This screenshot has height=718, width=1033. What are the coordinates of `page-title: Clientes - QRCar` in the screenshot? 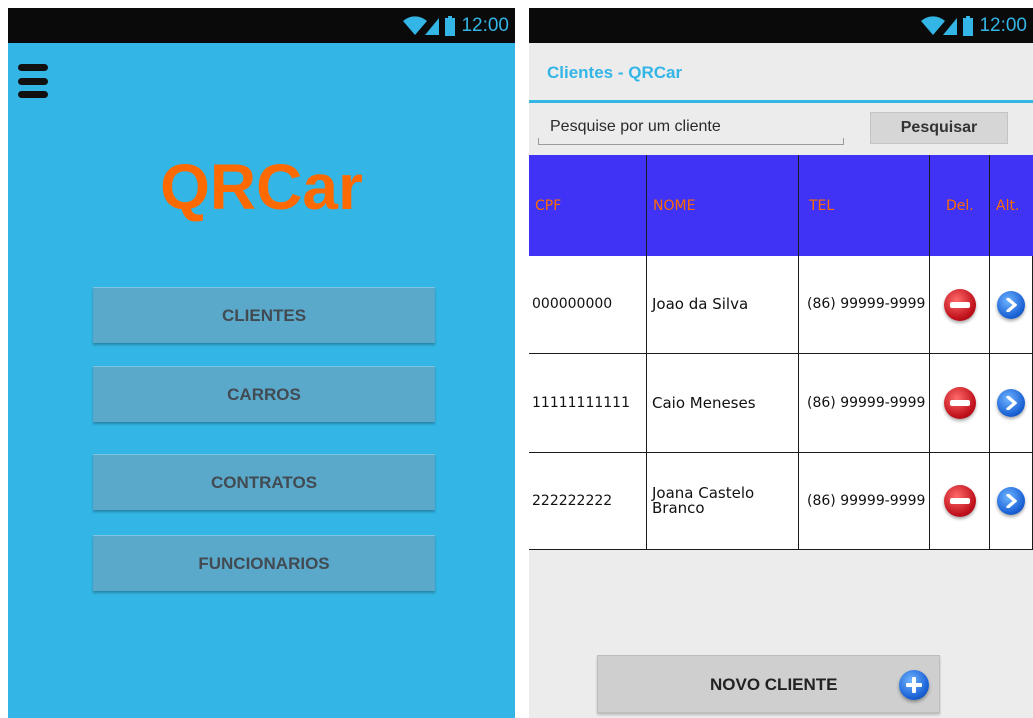 It's located at (615, 72).